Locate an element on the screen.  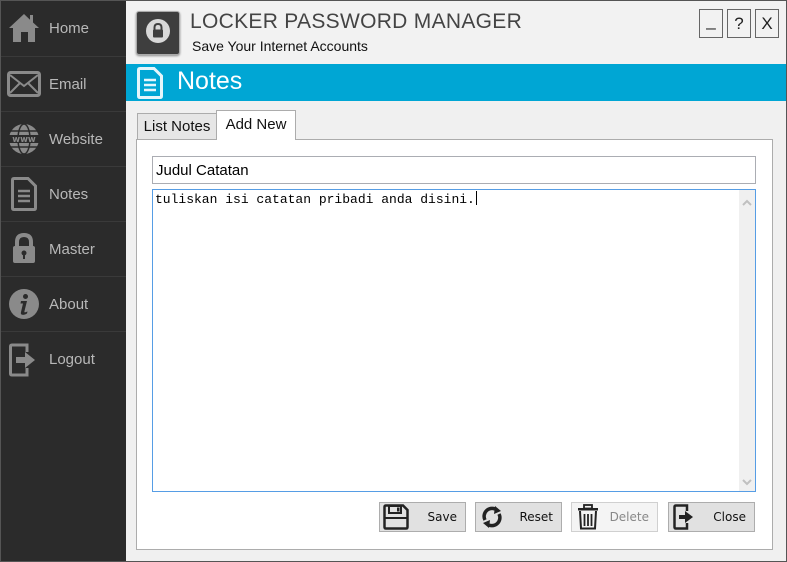
app-logo is located at coordinates (158, 33).